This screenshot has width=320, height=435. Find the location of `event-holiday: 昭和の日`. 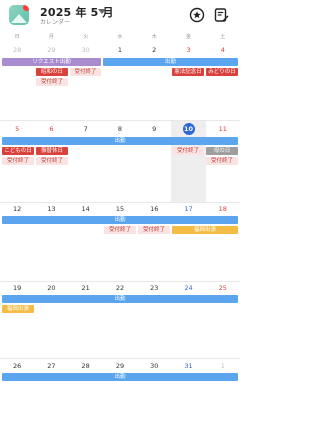

event-holiday: 昭和の日 is located at coordinates (52, 72).